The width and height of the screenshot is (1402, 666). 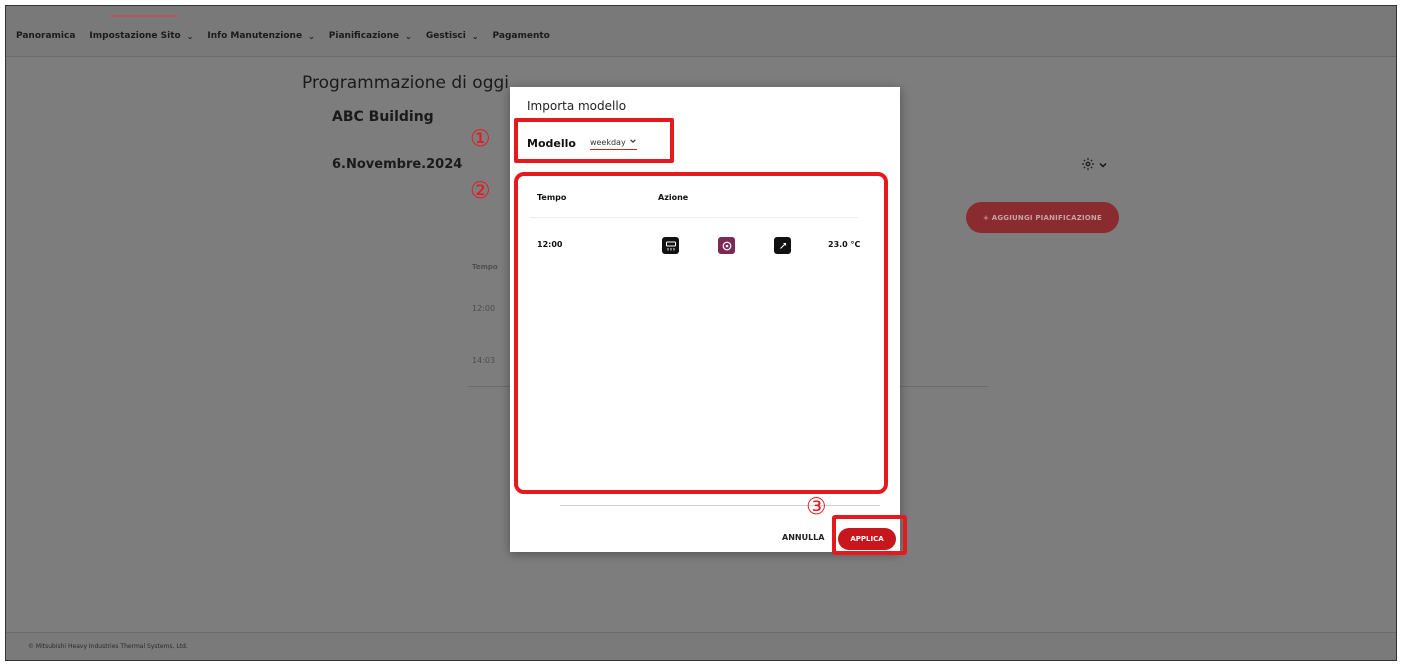 What do you see at coordinates (720, 505) in the screenshot?
I see `divider` at bounding box center [720, 505].